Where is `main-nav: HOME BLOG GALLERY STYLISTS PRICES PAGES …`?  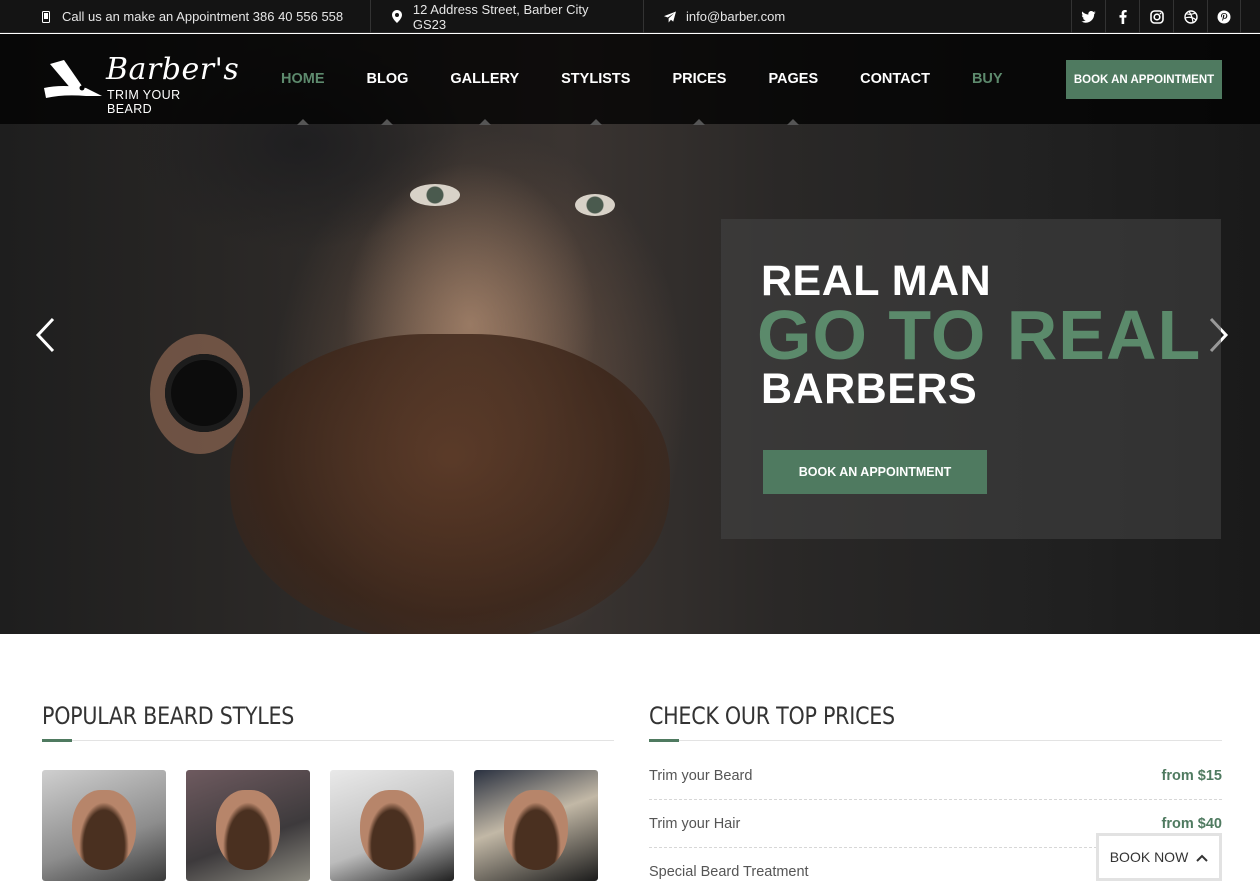 main-nav: HOME BLOG GALLERY STYLISTS PRICES PAGES … is located at coordinates (642, 79).